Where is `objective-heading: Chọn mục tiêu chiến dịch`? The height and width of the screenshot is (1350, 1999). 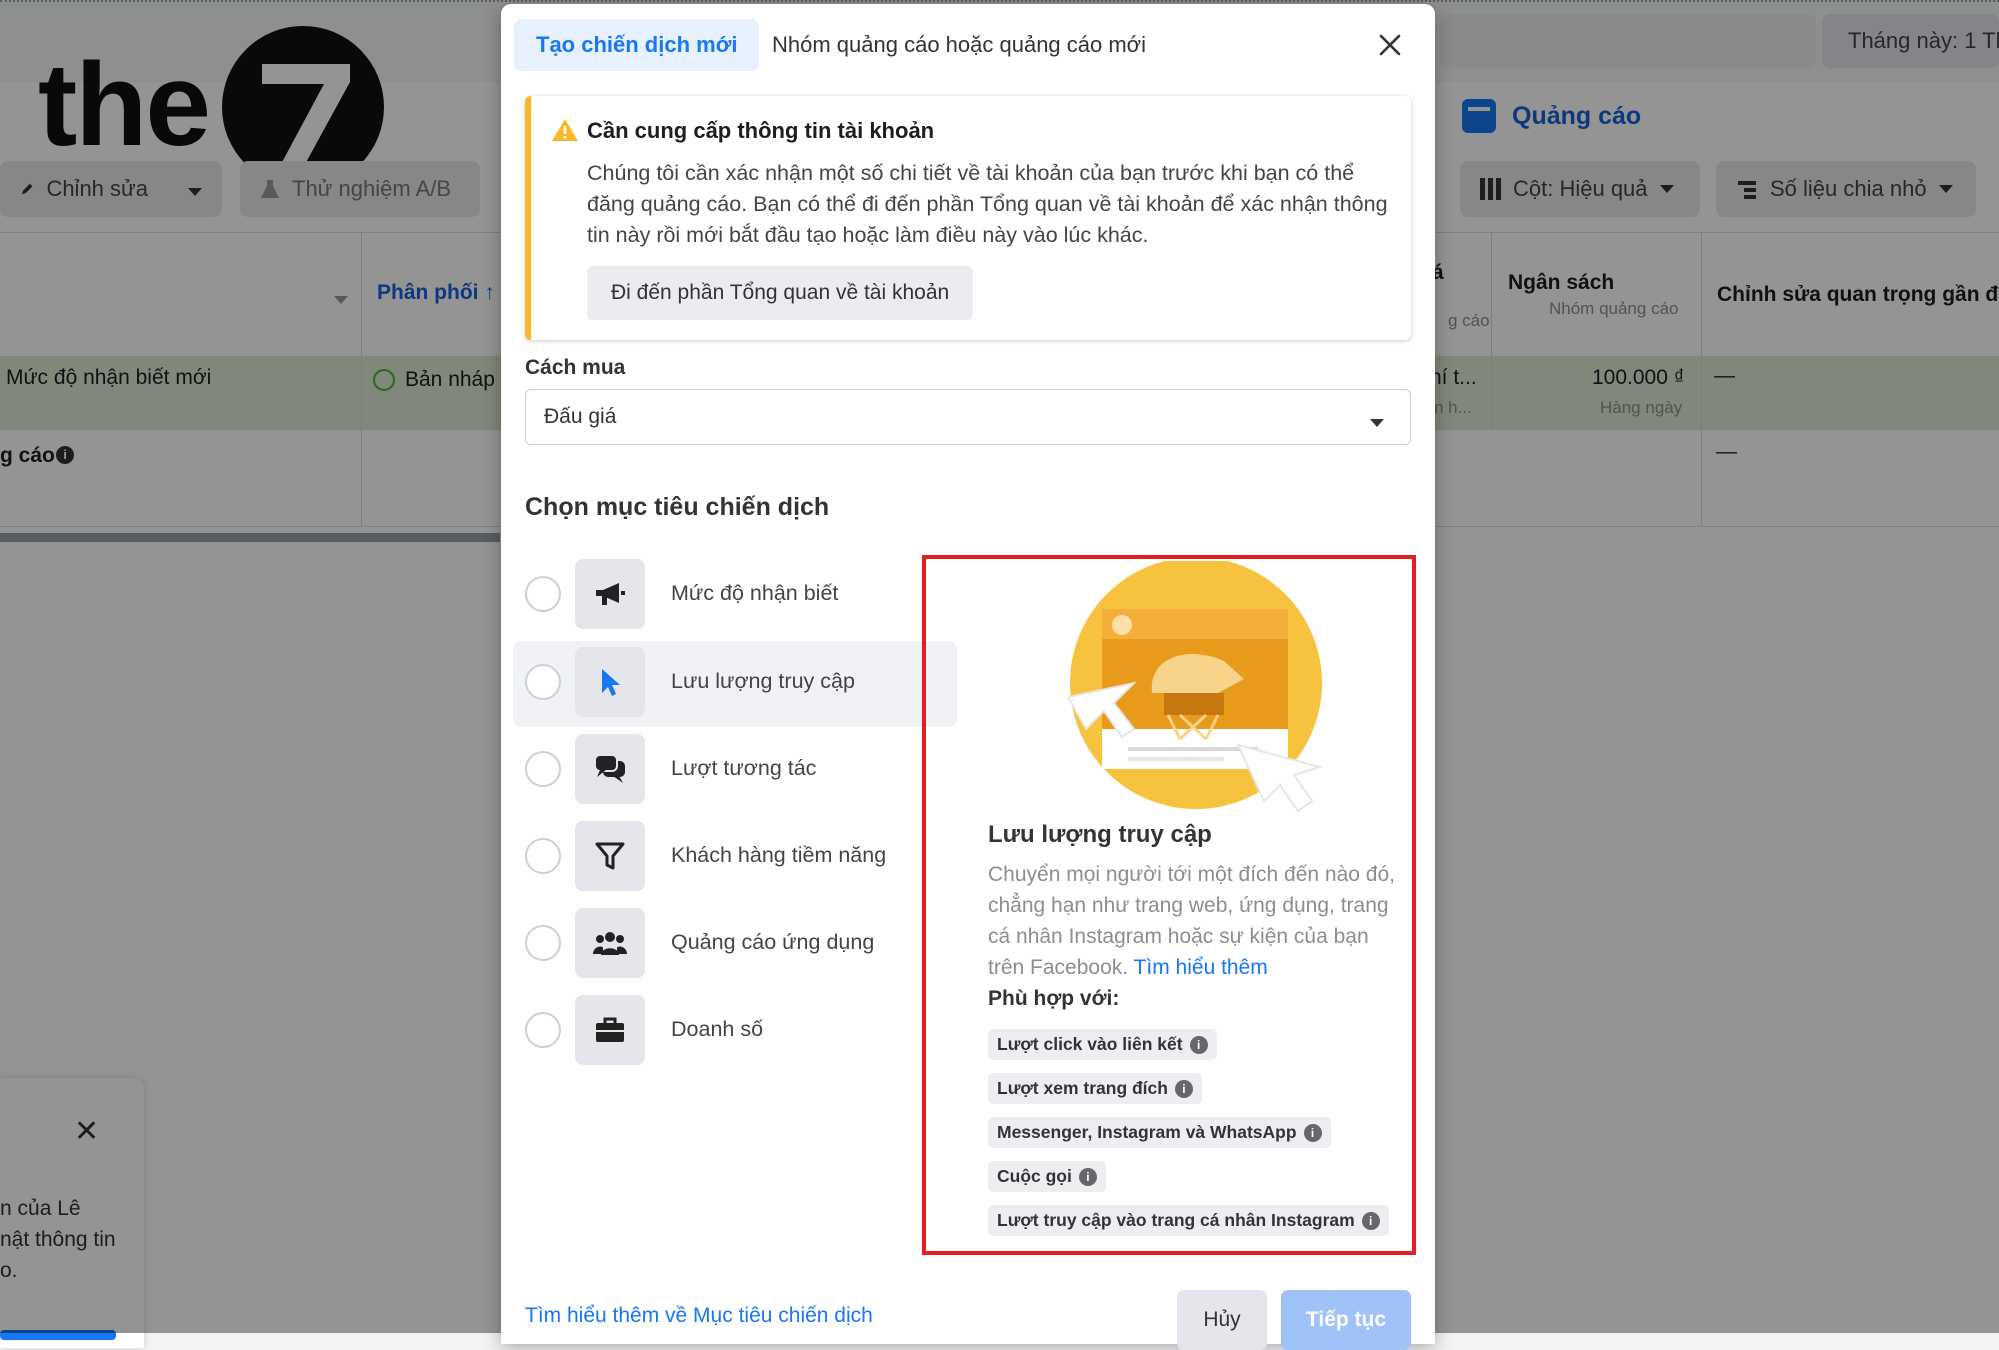 objective-heading: Chọn mục tiêu chiến dịch is located at coordinates (677, 507).